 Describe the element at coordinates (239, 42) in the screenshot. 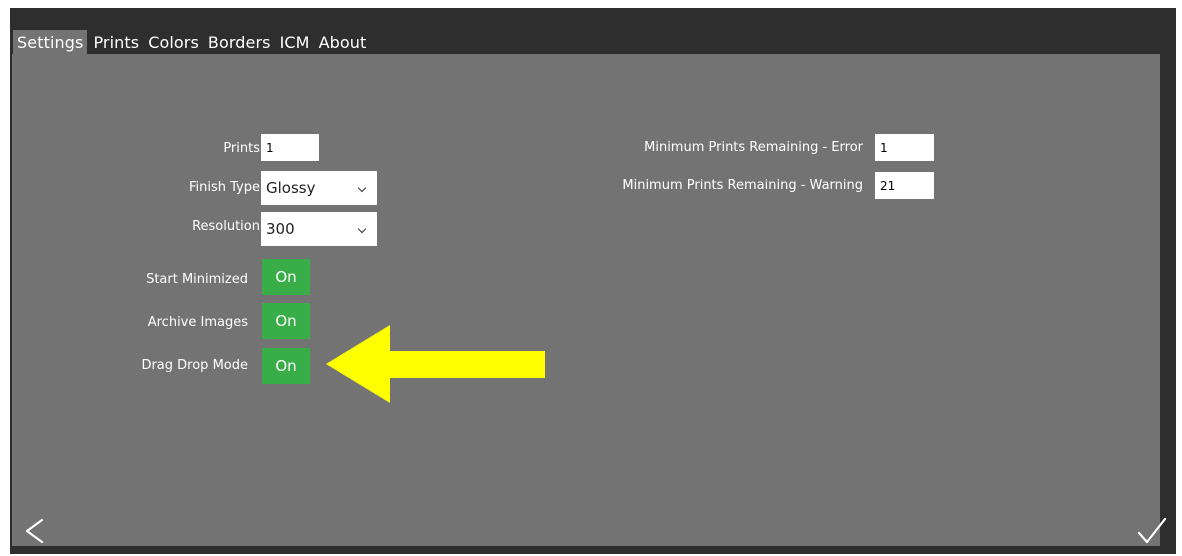

I see `tab-borders: Borders` at that location.